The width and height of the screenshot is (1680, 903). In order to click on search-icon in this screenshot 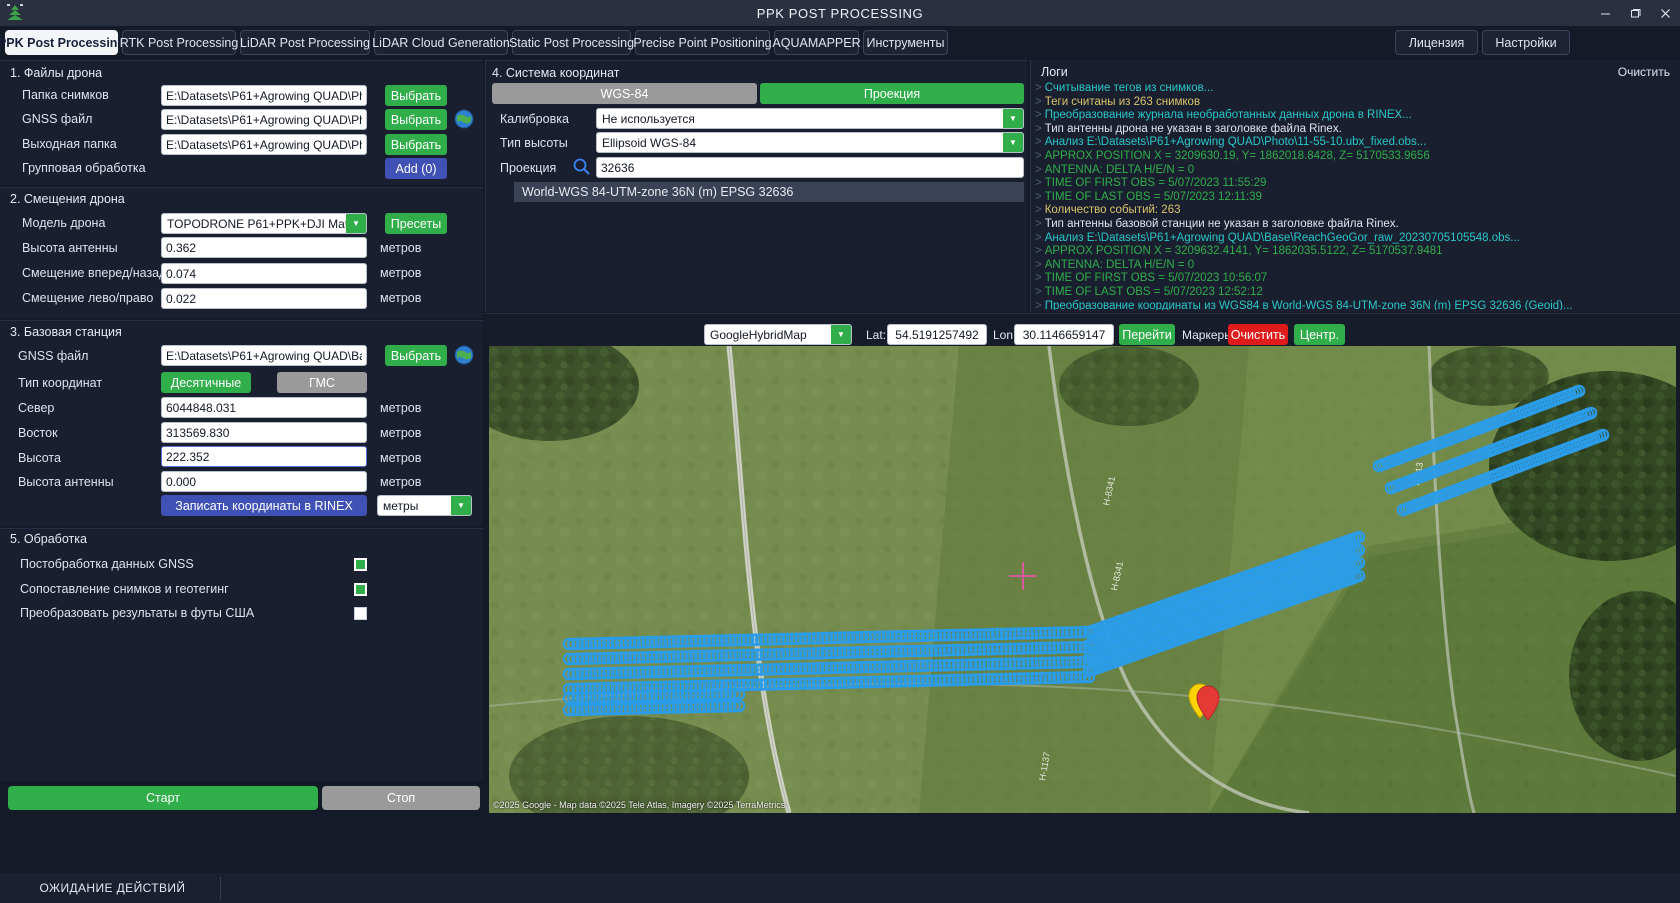, I will do `click(582, 169)`.